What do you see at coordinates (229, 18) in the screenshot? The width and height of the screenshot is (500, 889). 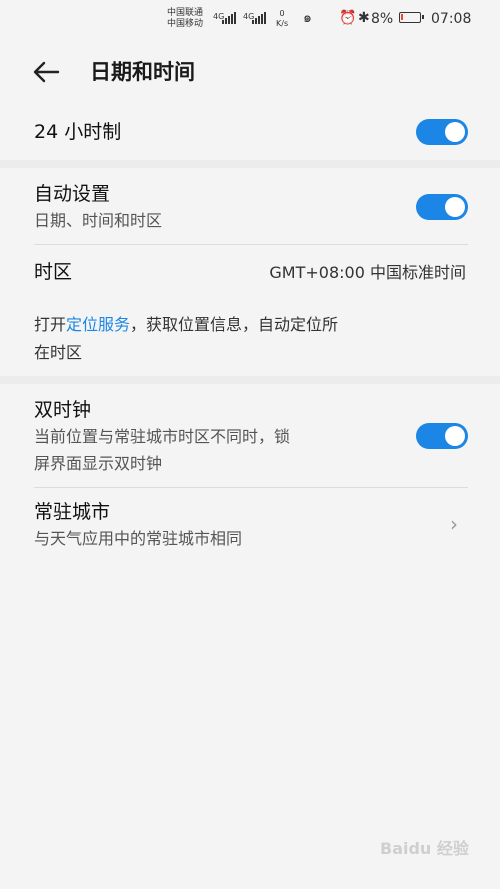 I see `signal-icon` at bounding box center [229, 18].